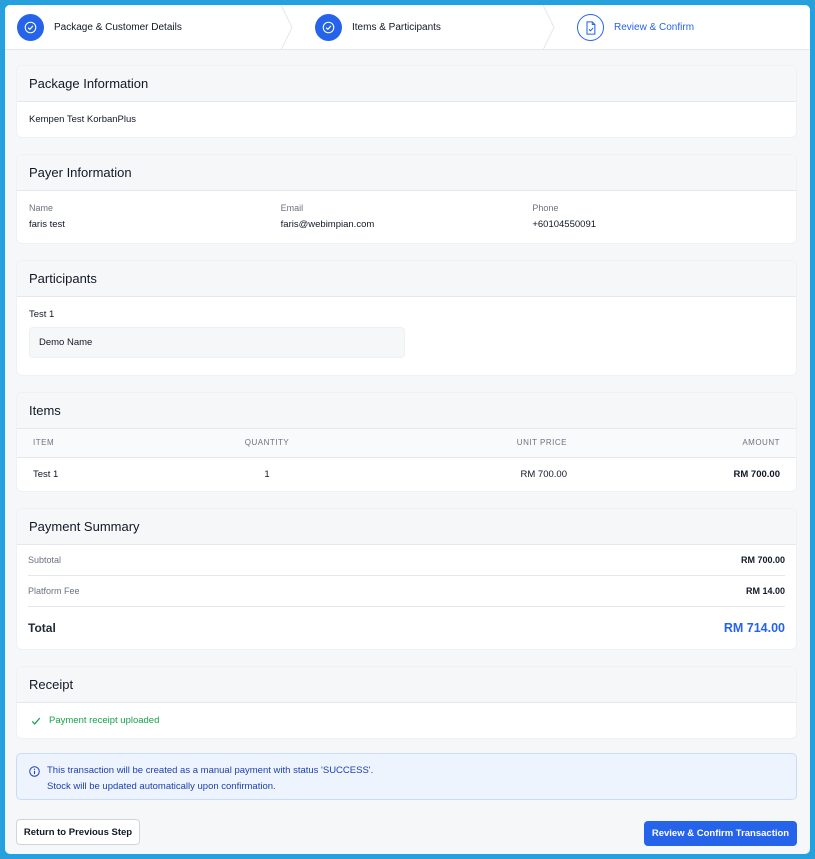 The height and width of the screenshot is (859, 815). What do you see at coordinates (267, 474) in the screenshot?
I see `item-quantity: 1` at bounding box center [267, 474].